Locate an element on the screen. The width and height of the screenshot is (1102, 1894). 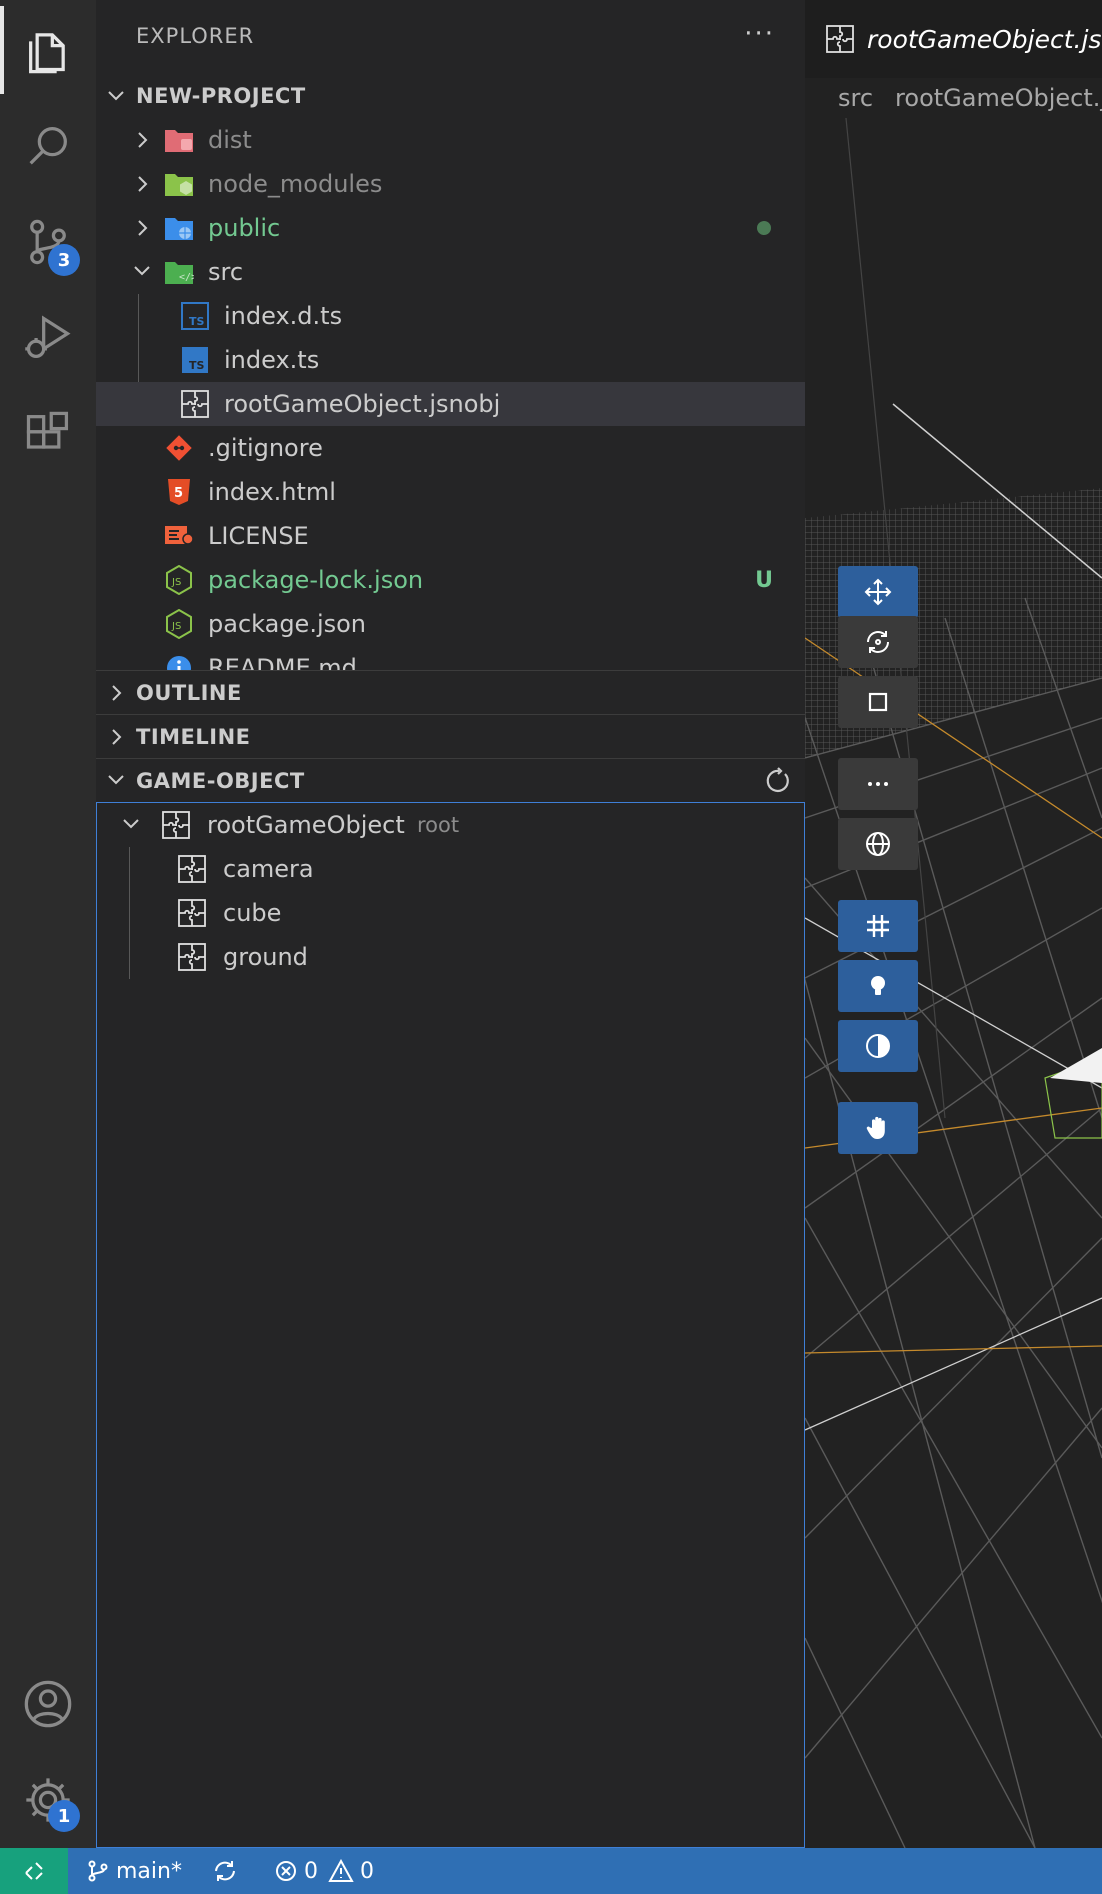
tree-item-gitignore: .gitignore is located at coordinates (450, 448).